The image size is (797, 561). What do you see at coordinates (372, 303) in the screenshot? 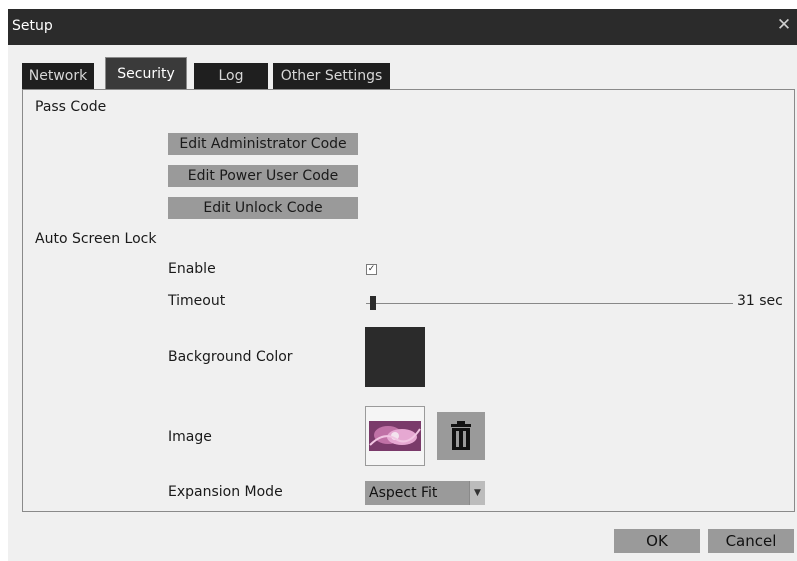
I see `timeout-slider-handle` at bounding box center [372, 303].